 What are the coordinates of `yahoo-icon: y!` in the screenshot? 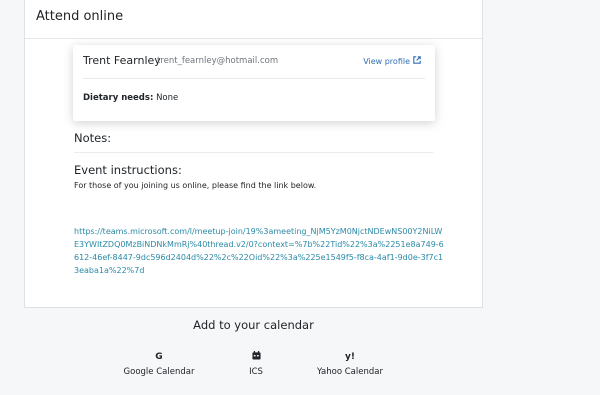 It's located at (350, 357).